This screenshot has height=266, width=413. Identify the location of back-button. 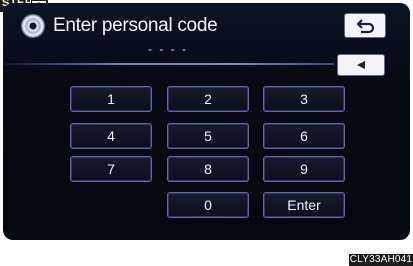
(365, 25).